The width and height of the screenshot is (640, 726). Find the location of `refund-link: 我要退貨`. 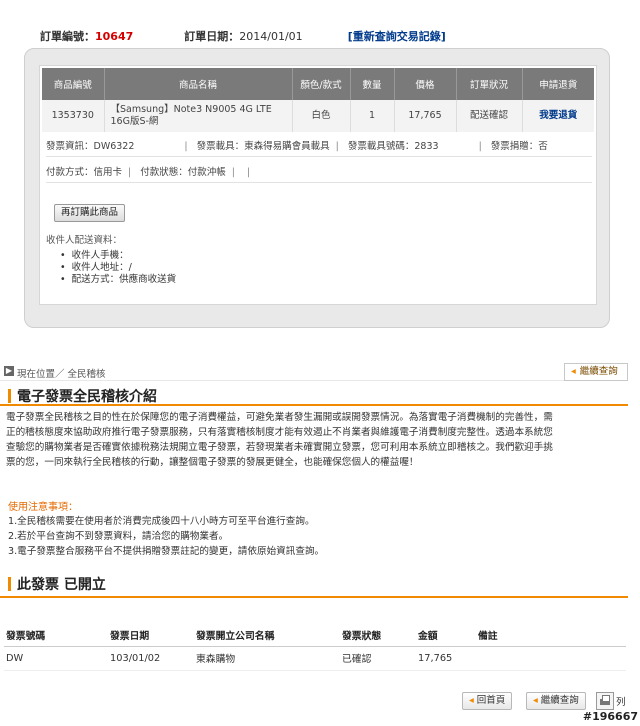

refund-link: 我要退貨 is located at coordinates (558, 115).